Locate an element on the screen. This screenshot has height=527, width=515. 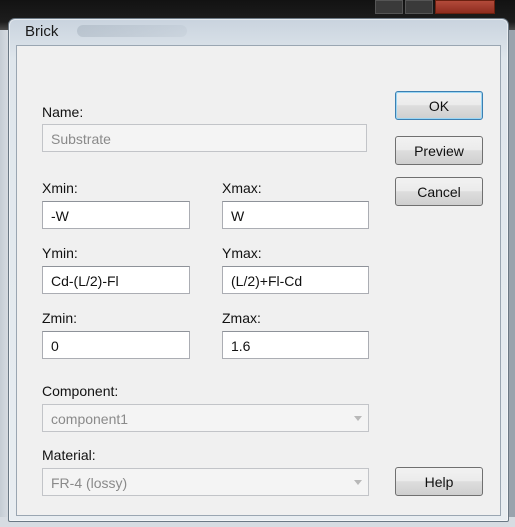
ok-button: OK is located at coordinates (439, 105).